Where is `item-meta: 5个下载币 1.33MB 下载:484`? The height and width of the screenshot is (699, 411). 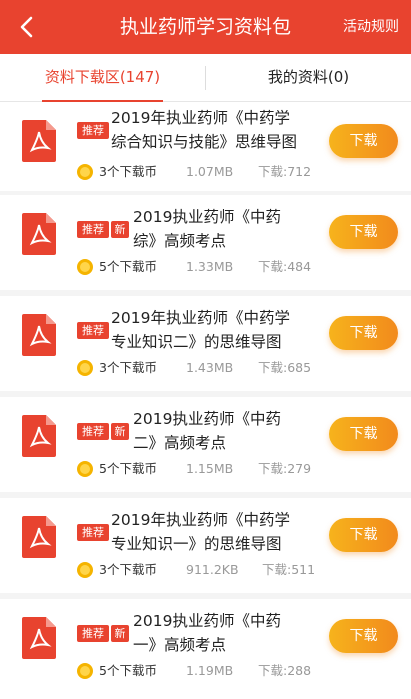
item-meta: 5个下载币 1.33MB 下载:484 is located at coordinates (201, 267).